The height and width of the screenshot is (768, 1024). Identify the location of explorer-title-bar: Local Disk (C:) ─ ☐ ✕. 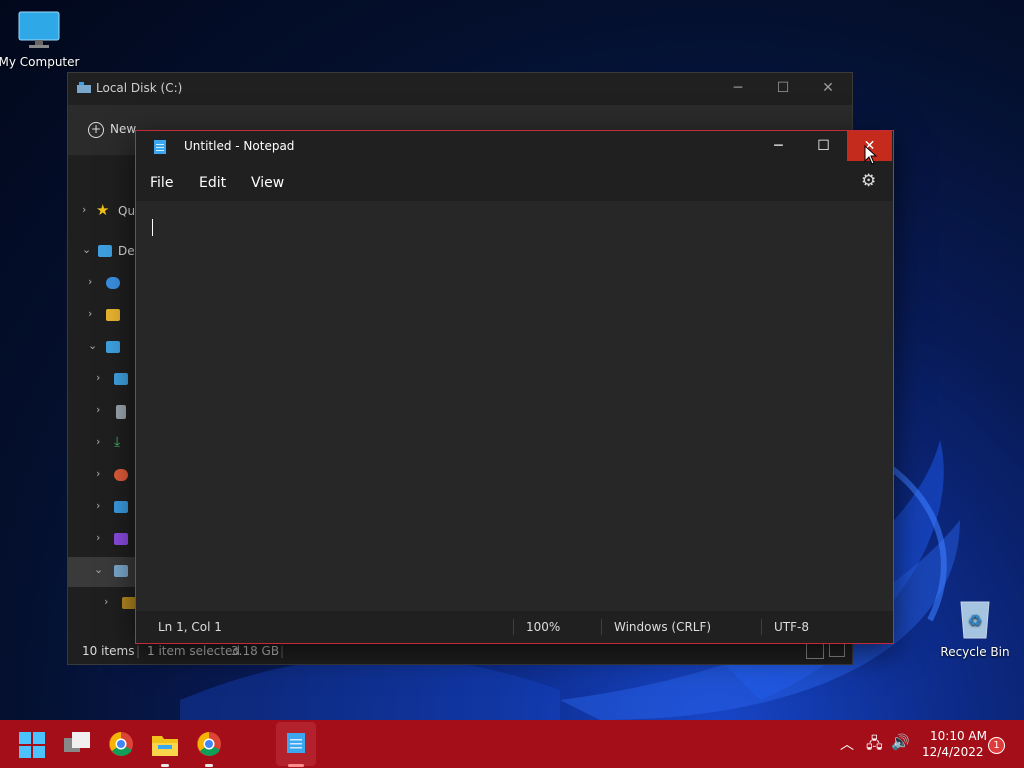
(460, 89).